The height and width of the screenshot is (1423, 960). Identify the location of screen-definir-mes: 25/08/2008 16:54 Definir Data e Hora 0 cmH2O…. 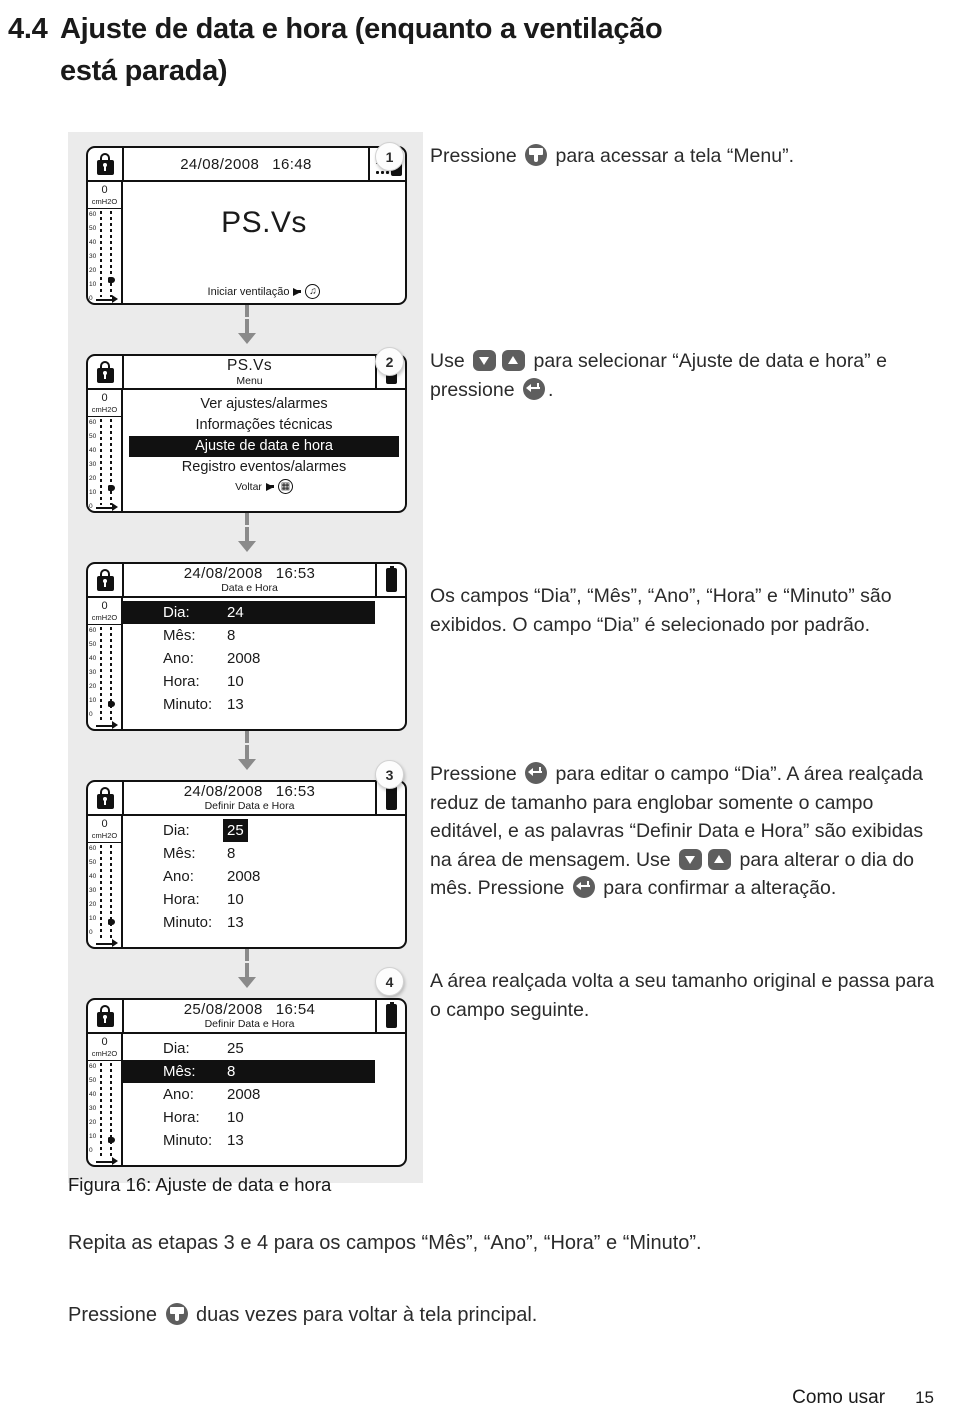
(246, 1082).